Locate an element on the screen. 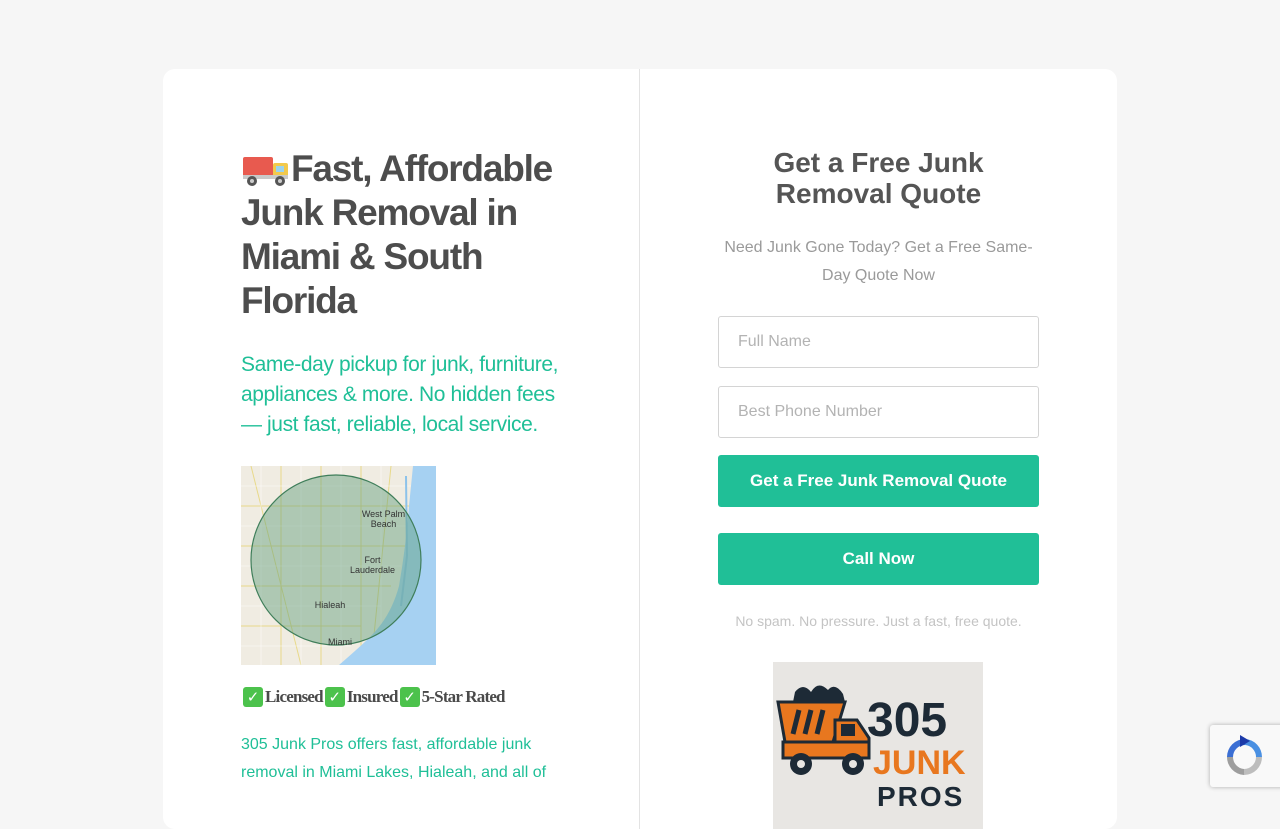 The height and width of the screenshot is (829, 1280). form-title: Get a Free Junk Removal Quote is located at coordinates (878, 178).